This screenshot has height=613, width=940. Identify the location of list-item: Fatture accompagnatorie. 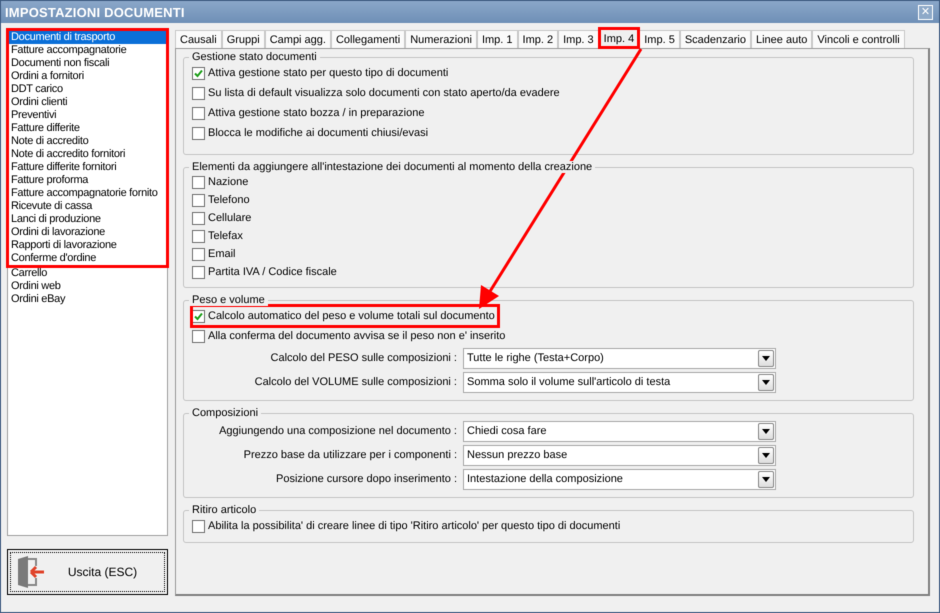
(87, 50).